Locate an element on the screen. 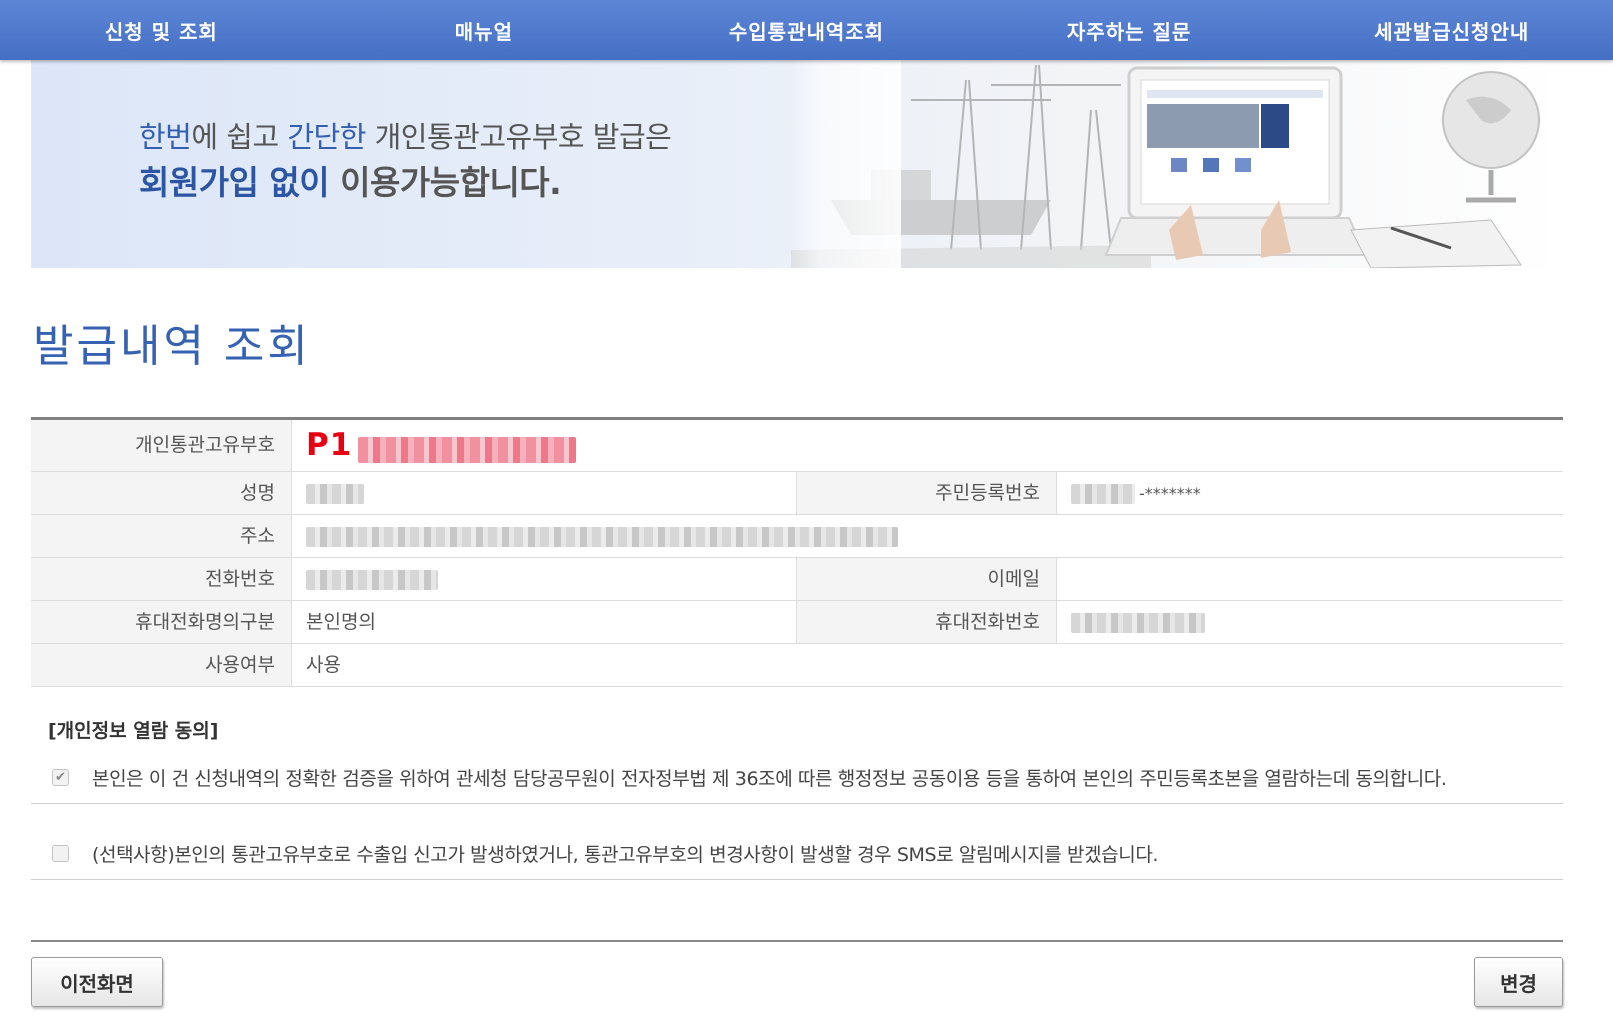 The height and width of the screenshot is (1022, 1613). banner-illustration is located at coordinates (1165, 164).